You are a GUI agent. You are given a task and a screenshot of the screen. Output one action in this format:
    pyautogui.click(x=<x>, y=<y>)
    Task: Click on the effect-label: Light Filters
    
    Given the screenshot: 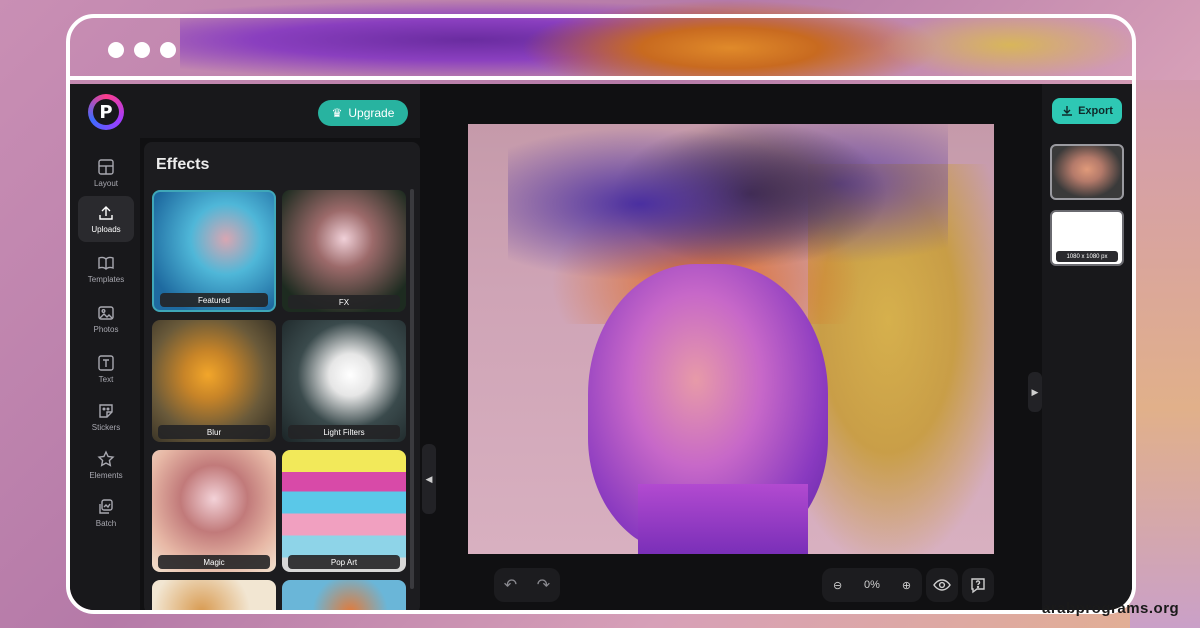 What is the action you would take?
    pyautogui.click(x=344, y=432)
    